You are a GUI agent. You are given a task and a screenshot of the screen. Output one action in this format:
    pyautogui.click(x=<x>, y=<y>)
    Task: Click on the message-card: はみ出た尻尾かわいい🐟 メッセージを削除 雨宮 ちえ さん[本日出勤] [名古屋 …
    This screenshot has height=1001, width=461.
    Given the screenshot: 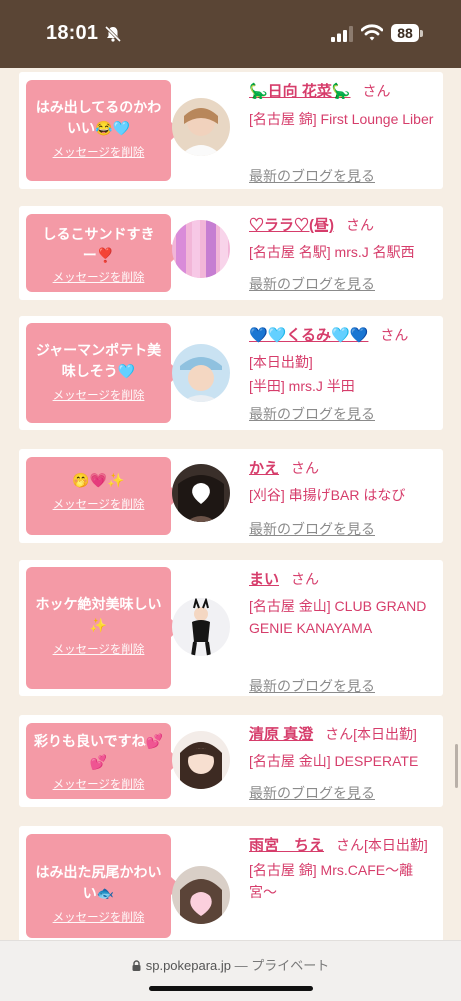 What is the action you would take?
    pyautogui.click(x=231, y=883)
    